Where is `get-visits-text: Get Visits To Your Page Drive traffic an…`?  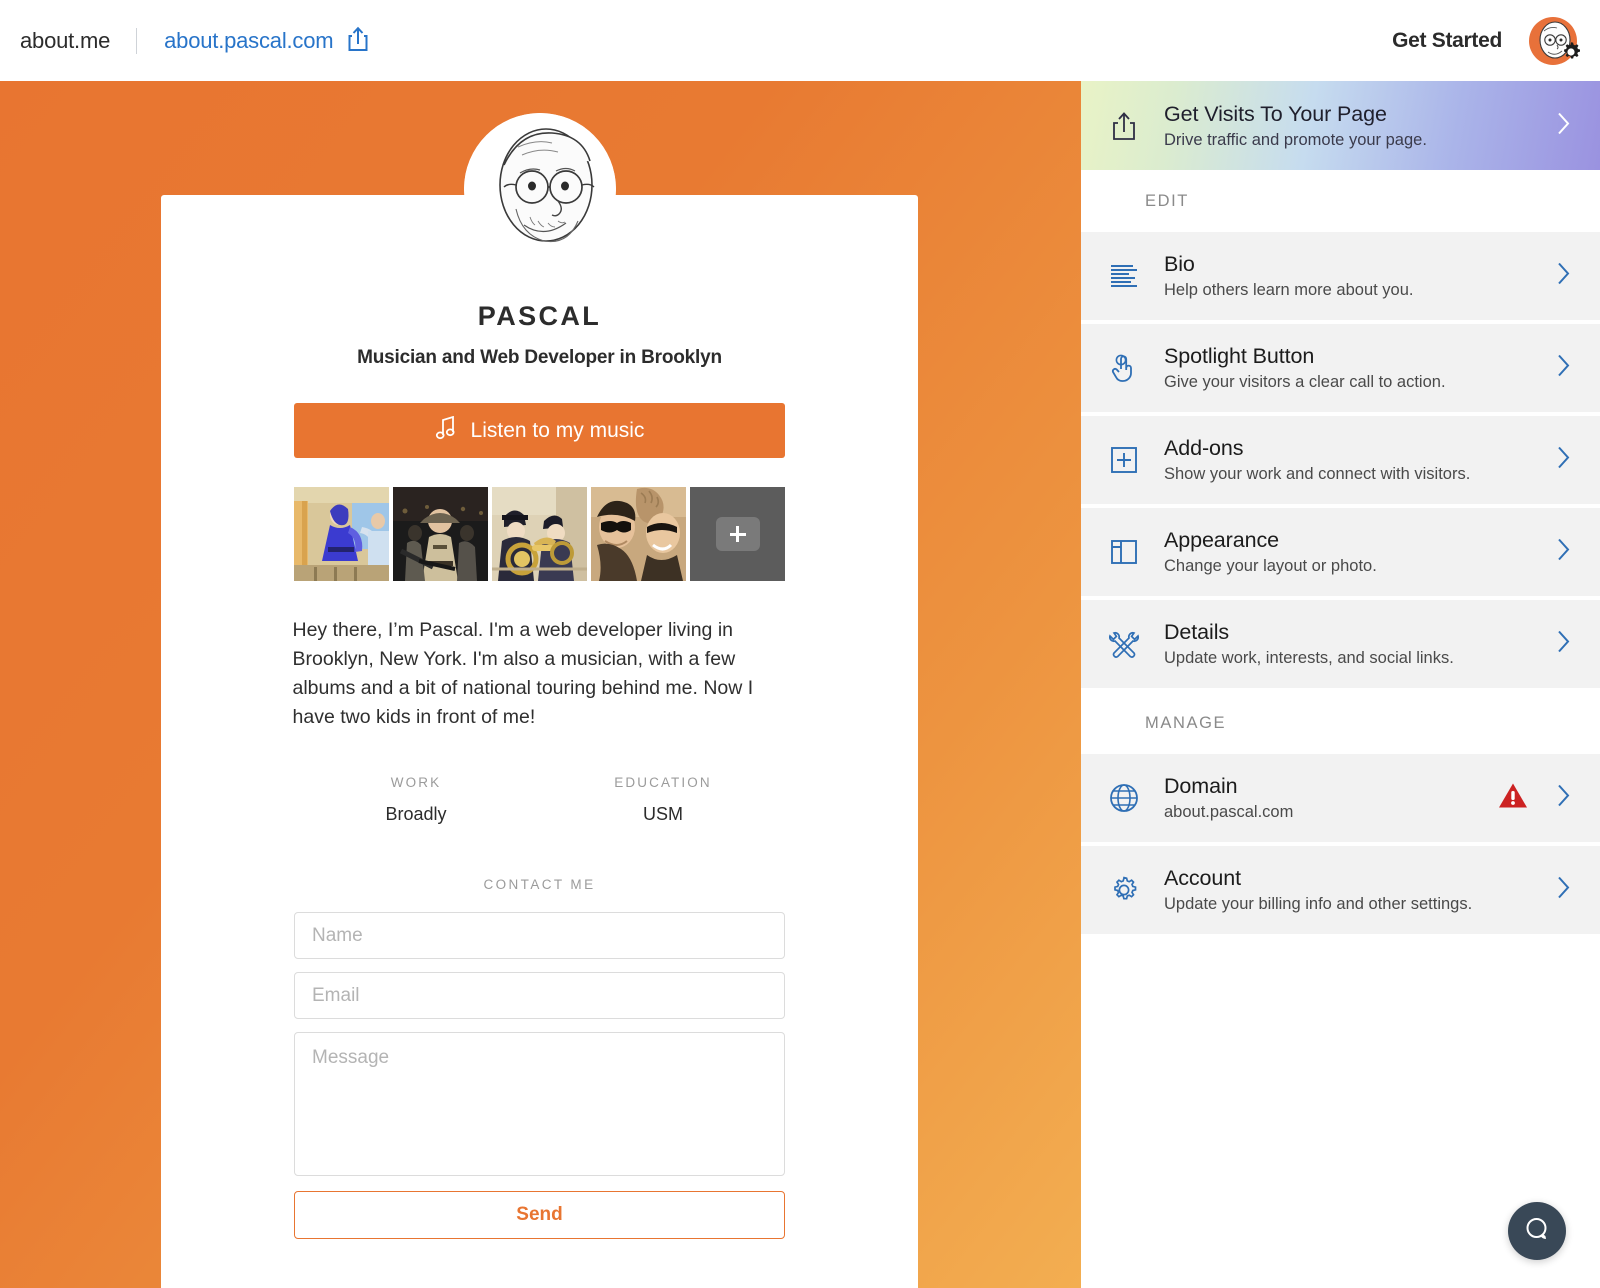
get-visits-text: Get Visits To Your Page Drive traffic an… is located at coordinates (1295, 126).